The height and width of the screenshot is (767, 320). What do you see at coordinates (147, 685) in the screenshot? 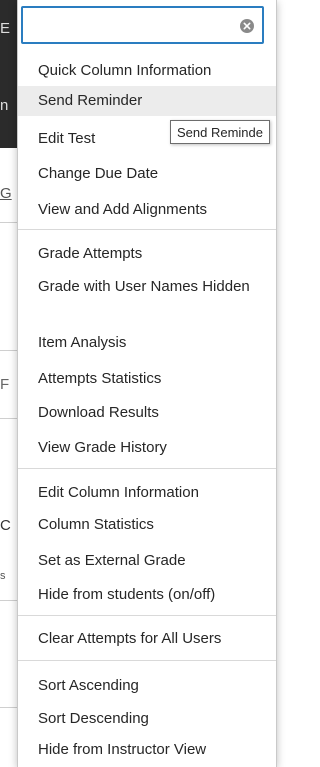
I see `menu-item-sort-ascending: Sort Ascending` at bounding box center [147, 685].